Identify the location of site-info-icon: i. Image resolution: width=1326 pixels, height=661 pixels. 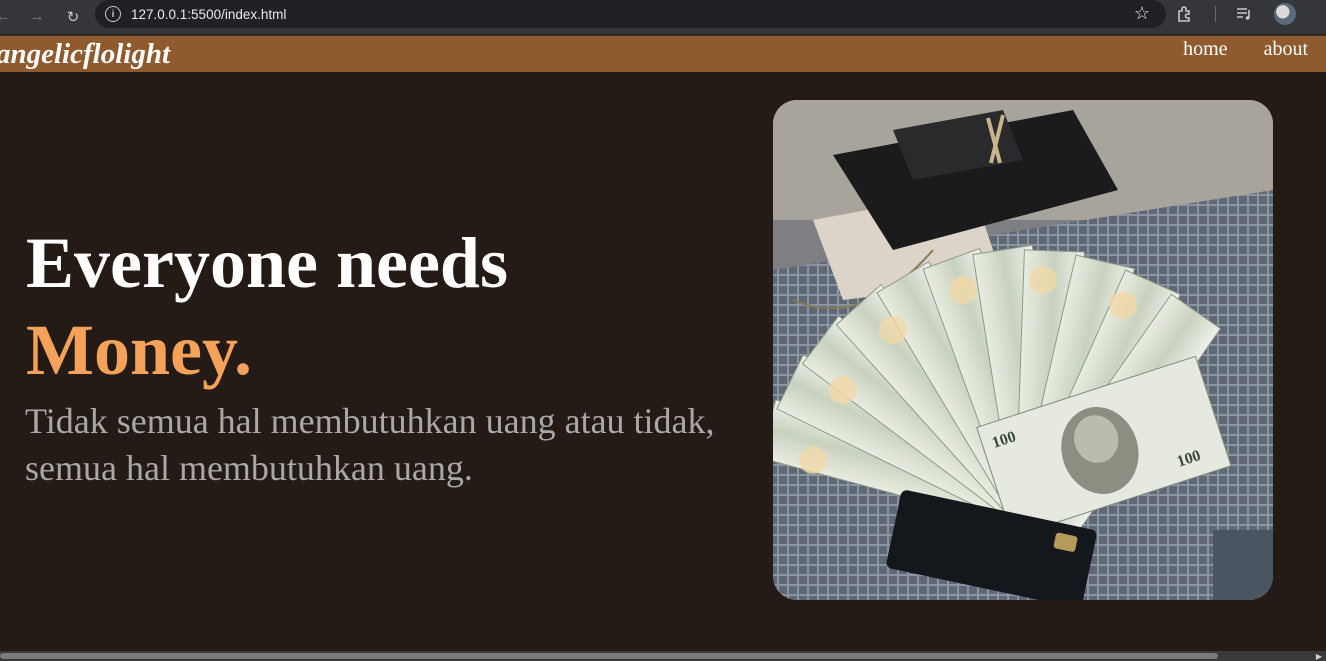
(113, 14).